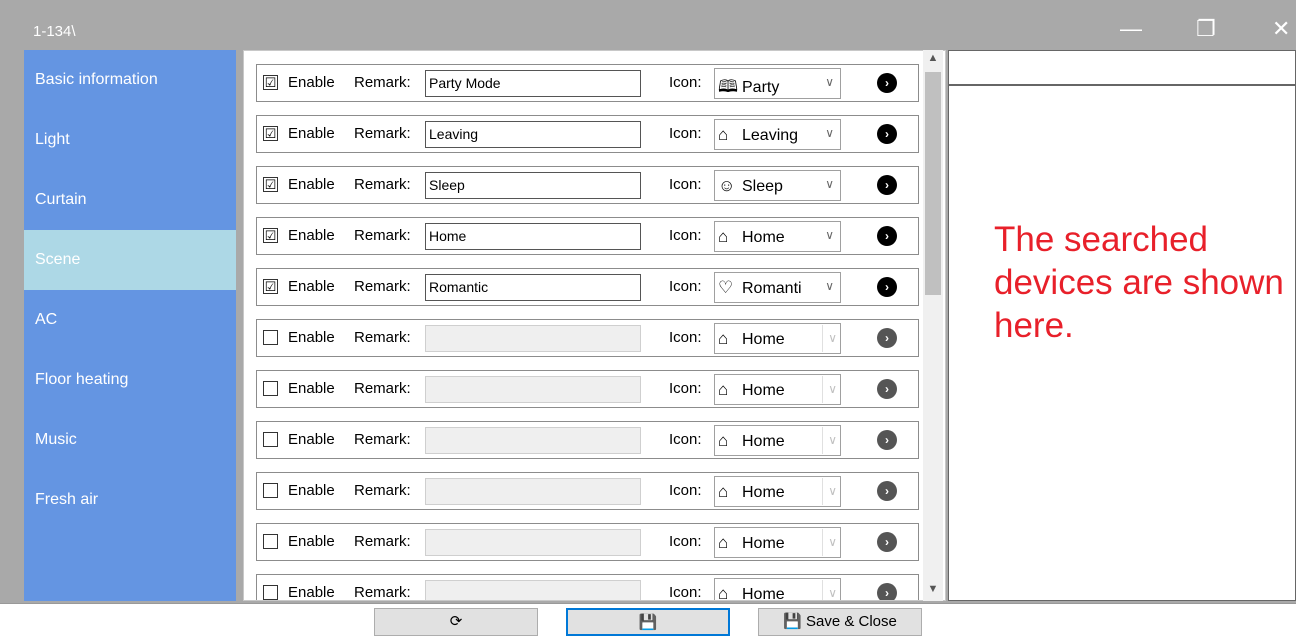  I want to click on close-icon: ✕, so click(1281, 29).